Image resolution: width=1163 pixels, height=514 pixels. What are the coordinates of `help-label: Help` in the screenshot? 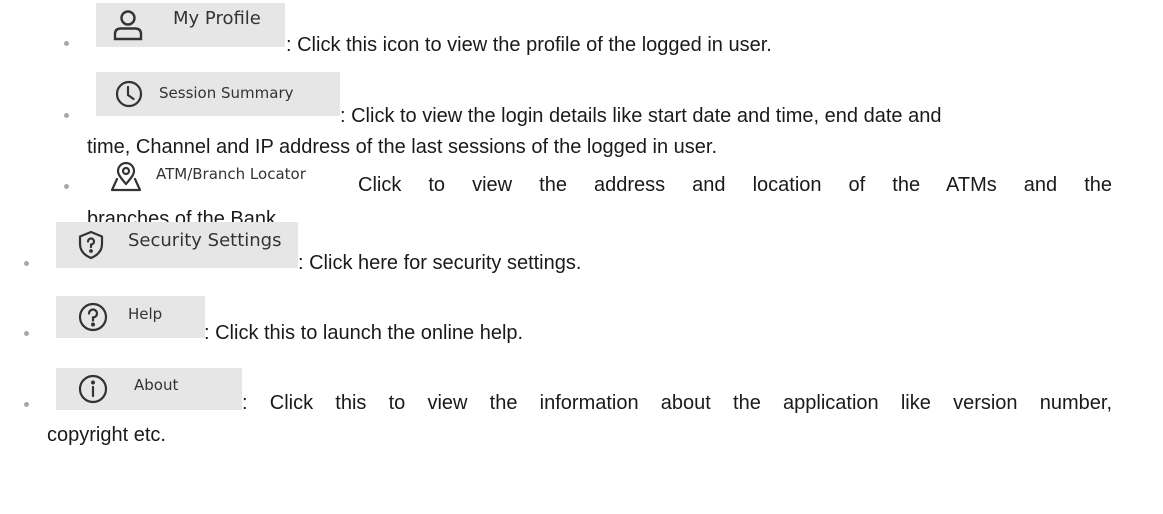 It's located at (145, 314).